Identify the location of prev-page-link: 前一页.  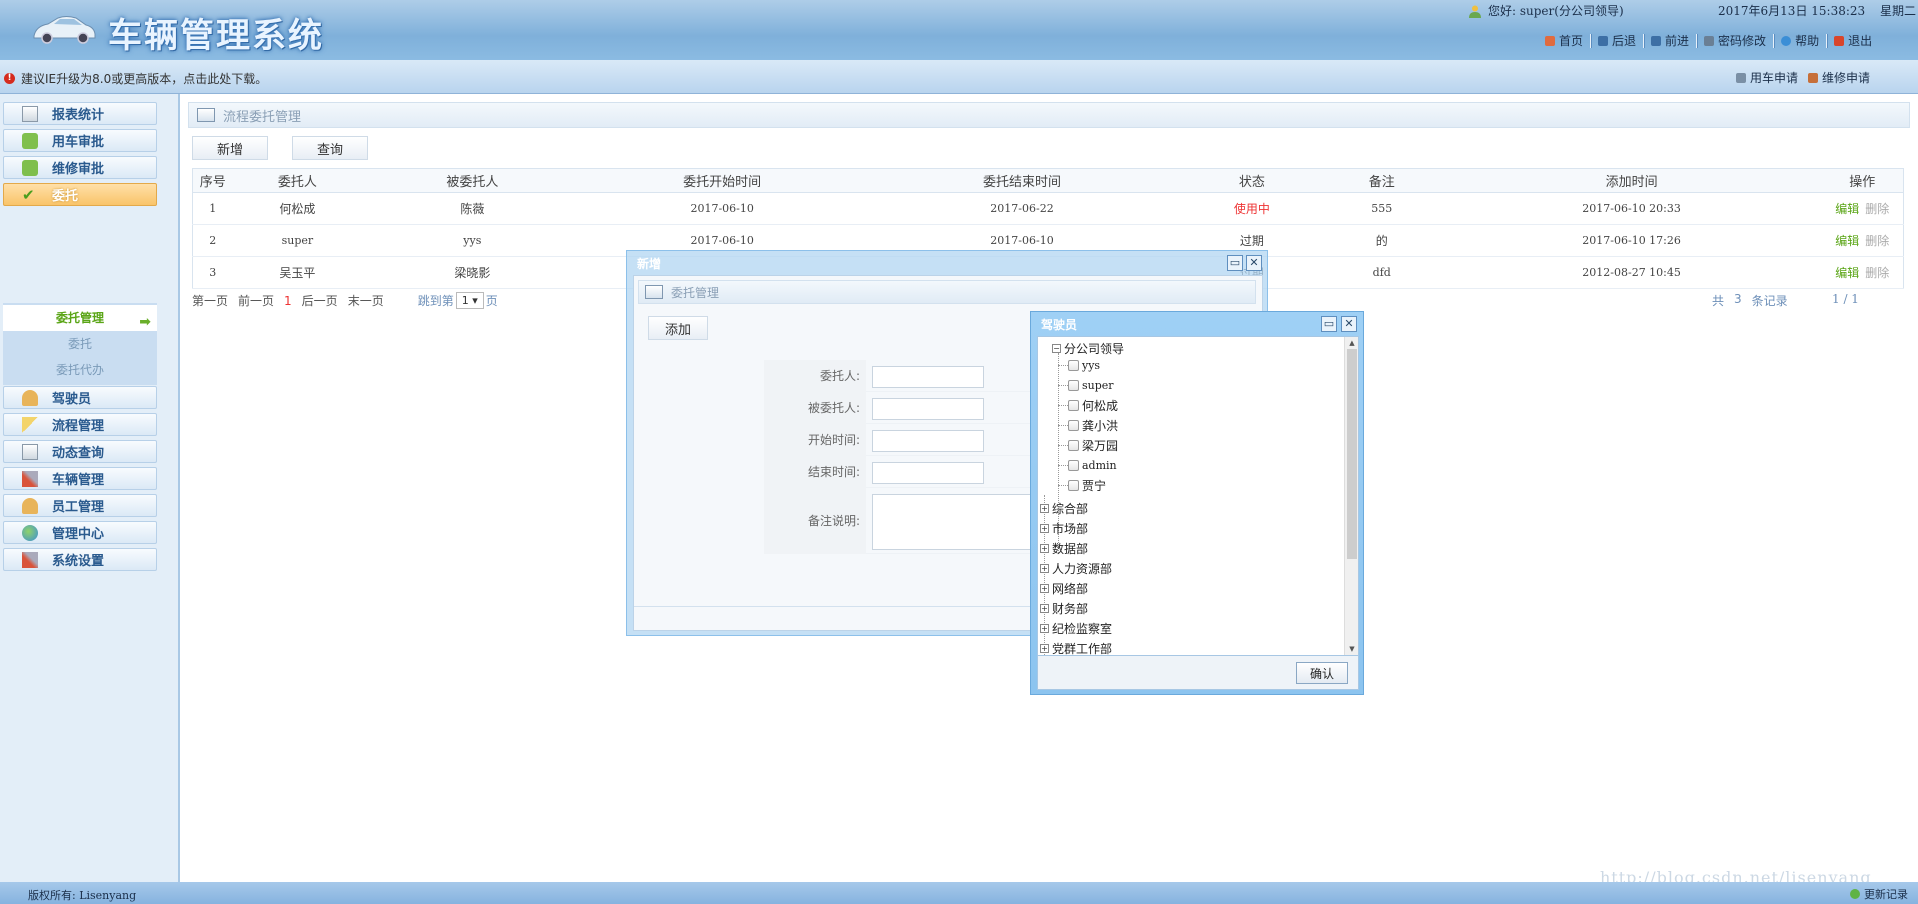
(256, 300).